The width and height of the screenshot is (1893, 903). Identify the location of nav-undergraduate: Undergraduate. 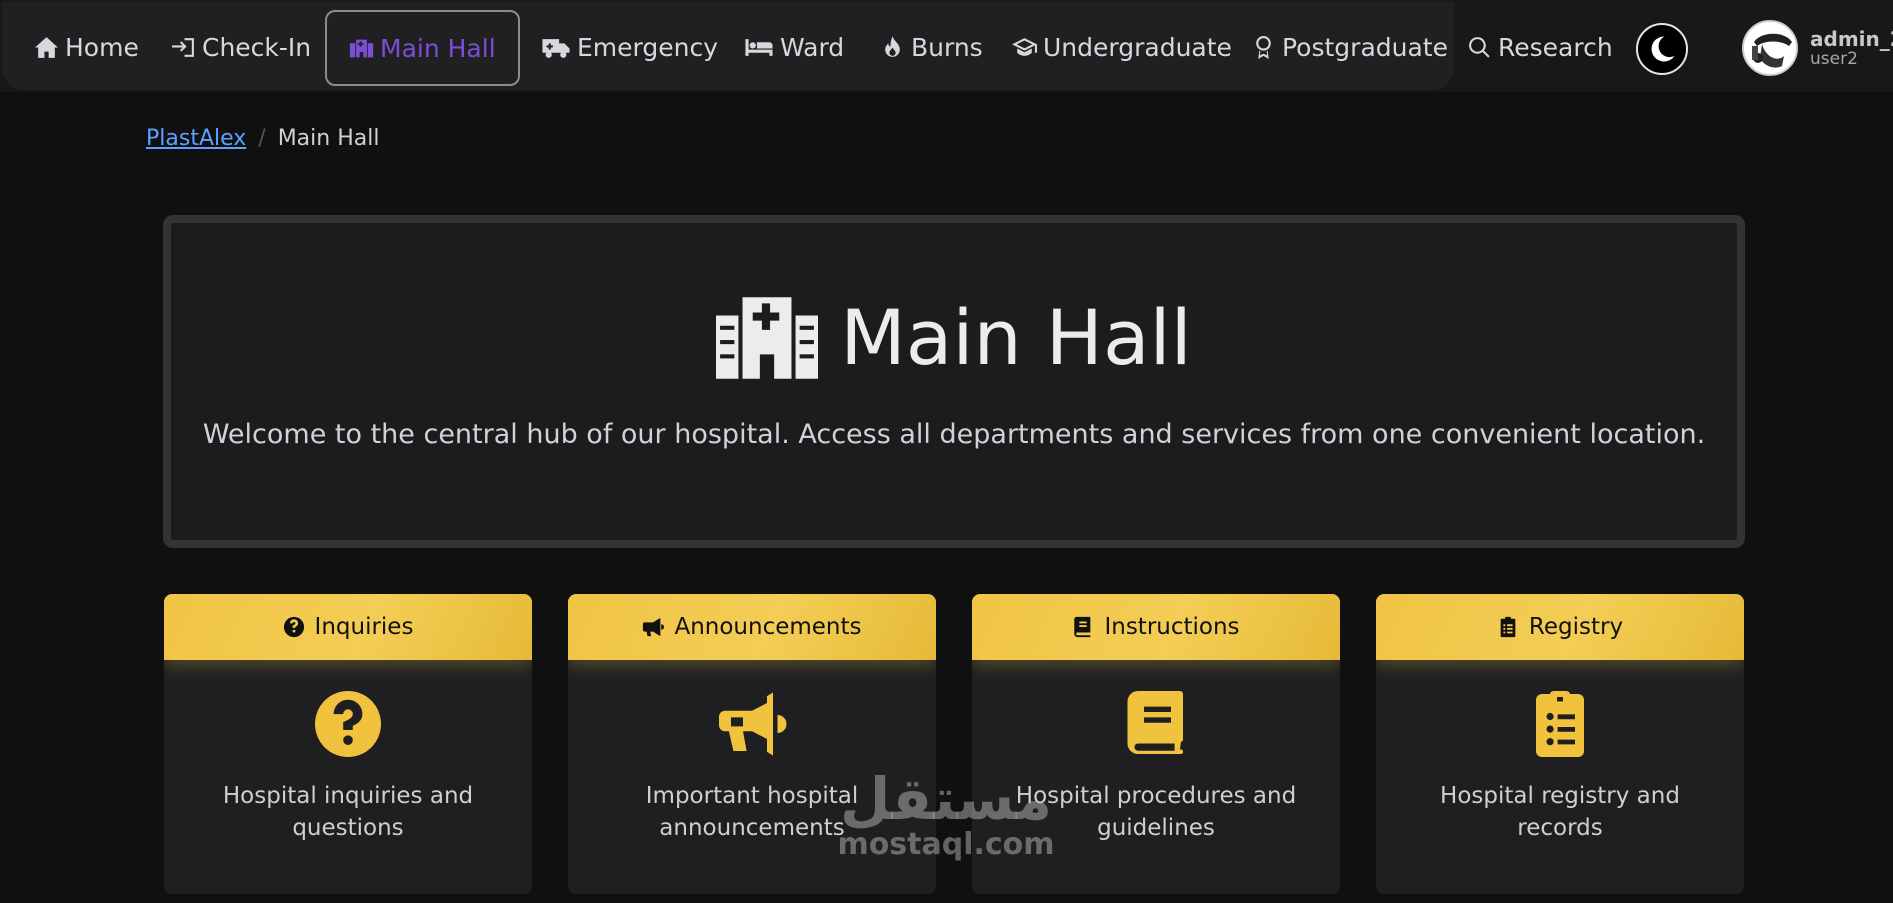
(1122, 47).